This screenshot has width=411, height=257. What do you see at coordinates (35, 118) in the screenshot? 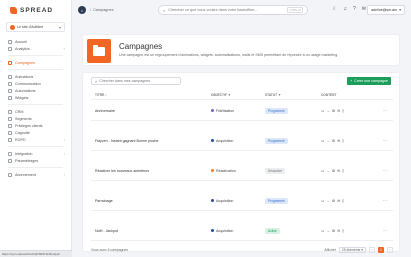
I see `sidebar-item: Segments` at bounding box center [35, 118].